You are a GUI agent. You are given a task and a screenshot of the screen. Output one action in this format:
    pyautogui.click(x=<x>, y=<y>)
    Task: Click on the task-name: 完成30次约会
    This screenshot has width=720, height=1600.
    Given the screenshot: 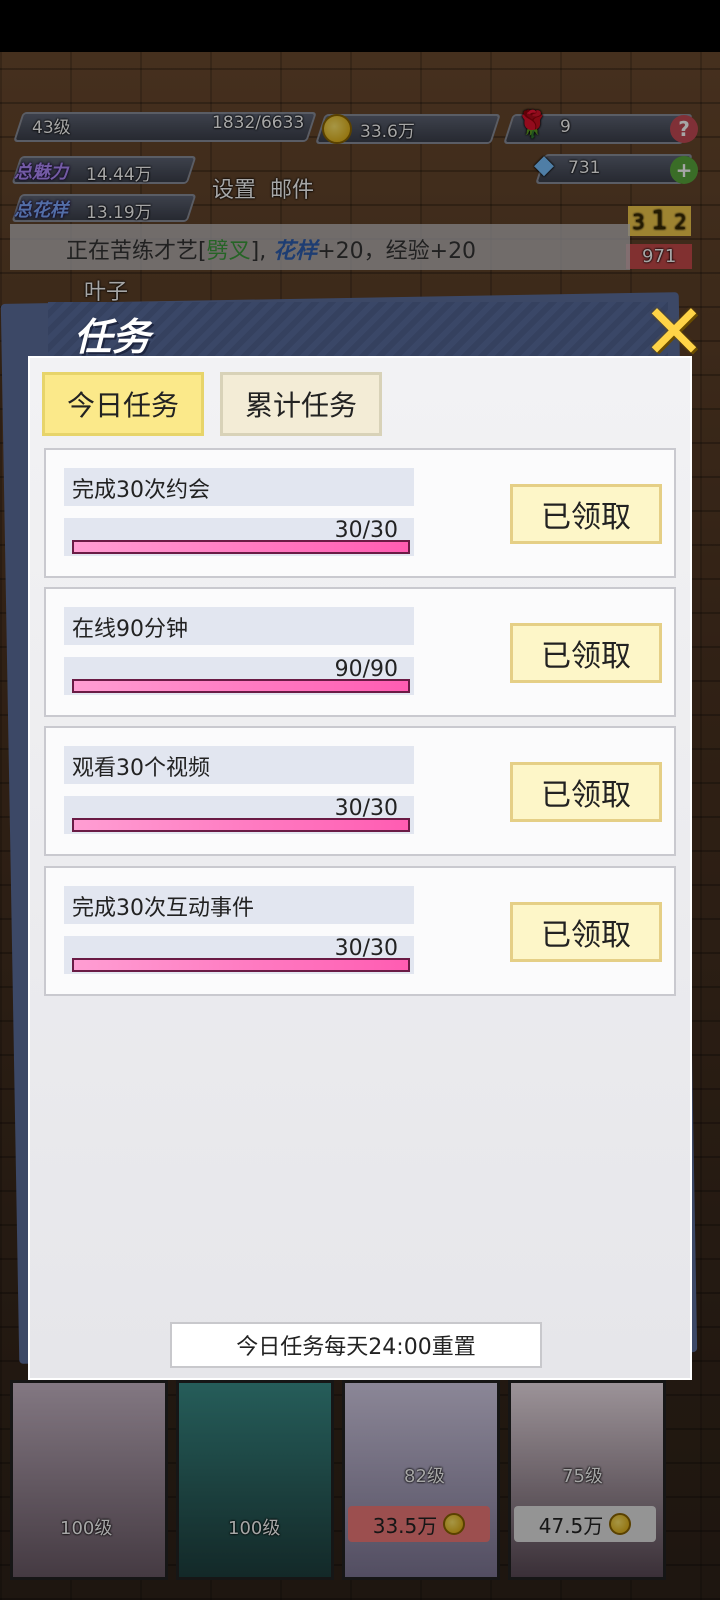 What is the action you would take?
    pyautogui.click(x=141, y=490)
    